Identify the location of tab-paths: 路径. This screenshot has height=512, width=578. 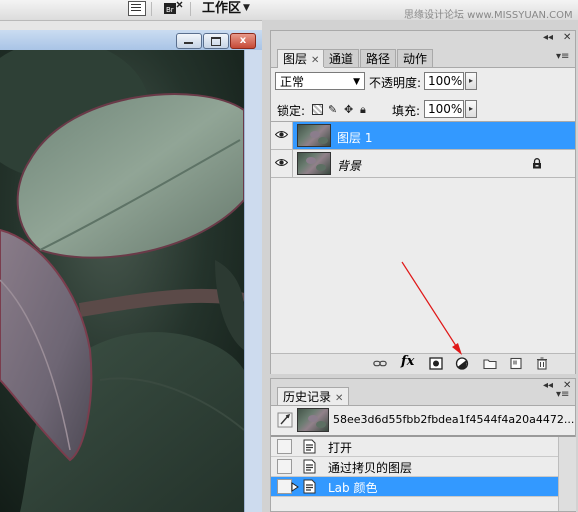
(378, 58).